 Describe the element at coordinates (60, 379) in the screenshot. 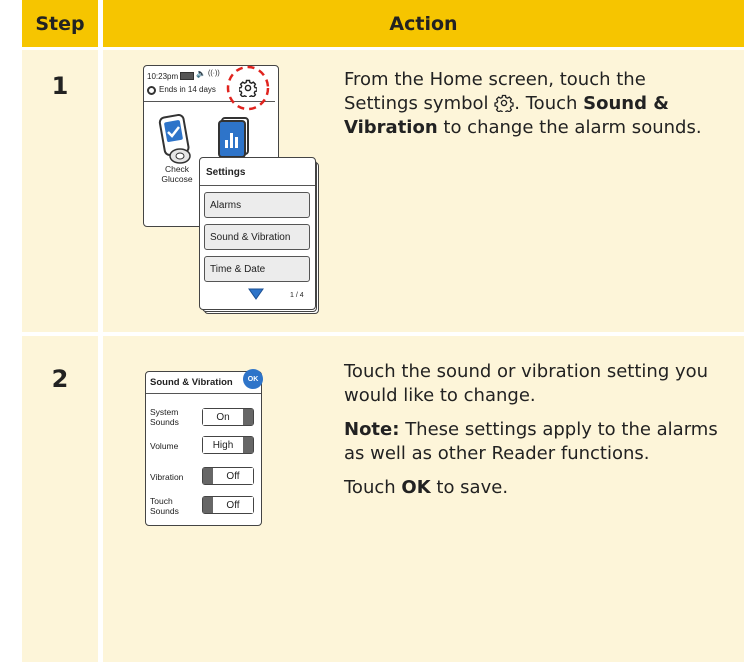

I see `step-number-2: 2` at that location.